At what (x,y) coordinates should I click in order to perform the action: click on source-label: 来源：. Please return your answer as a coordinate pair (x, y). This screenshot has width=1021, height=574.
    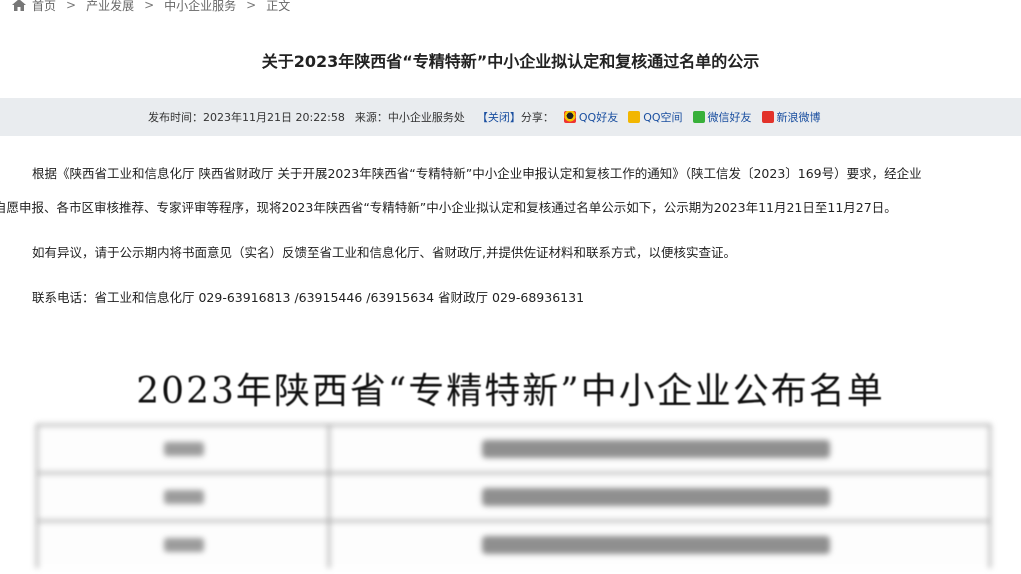
    Looking at the image, I should click on (371, 117).